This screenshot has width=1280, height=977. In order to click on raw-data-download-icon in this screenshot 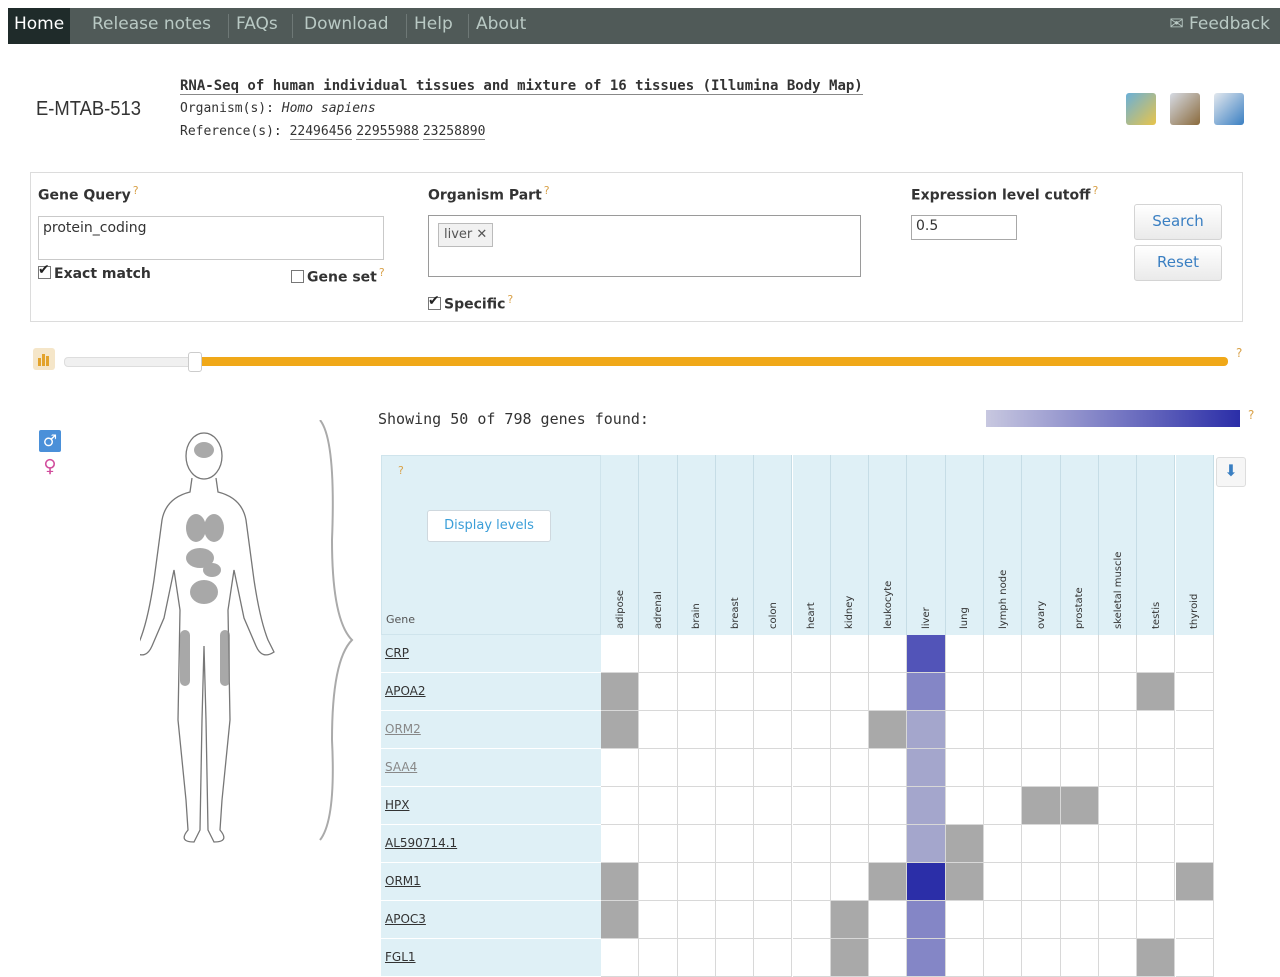, I will do `click(1185, 109)`.